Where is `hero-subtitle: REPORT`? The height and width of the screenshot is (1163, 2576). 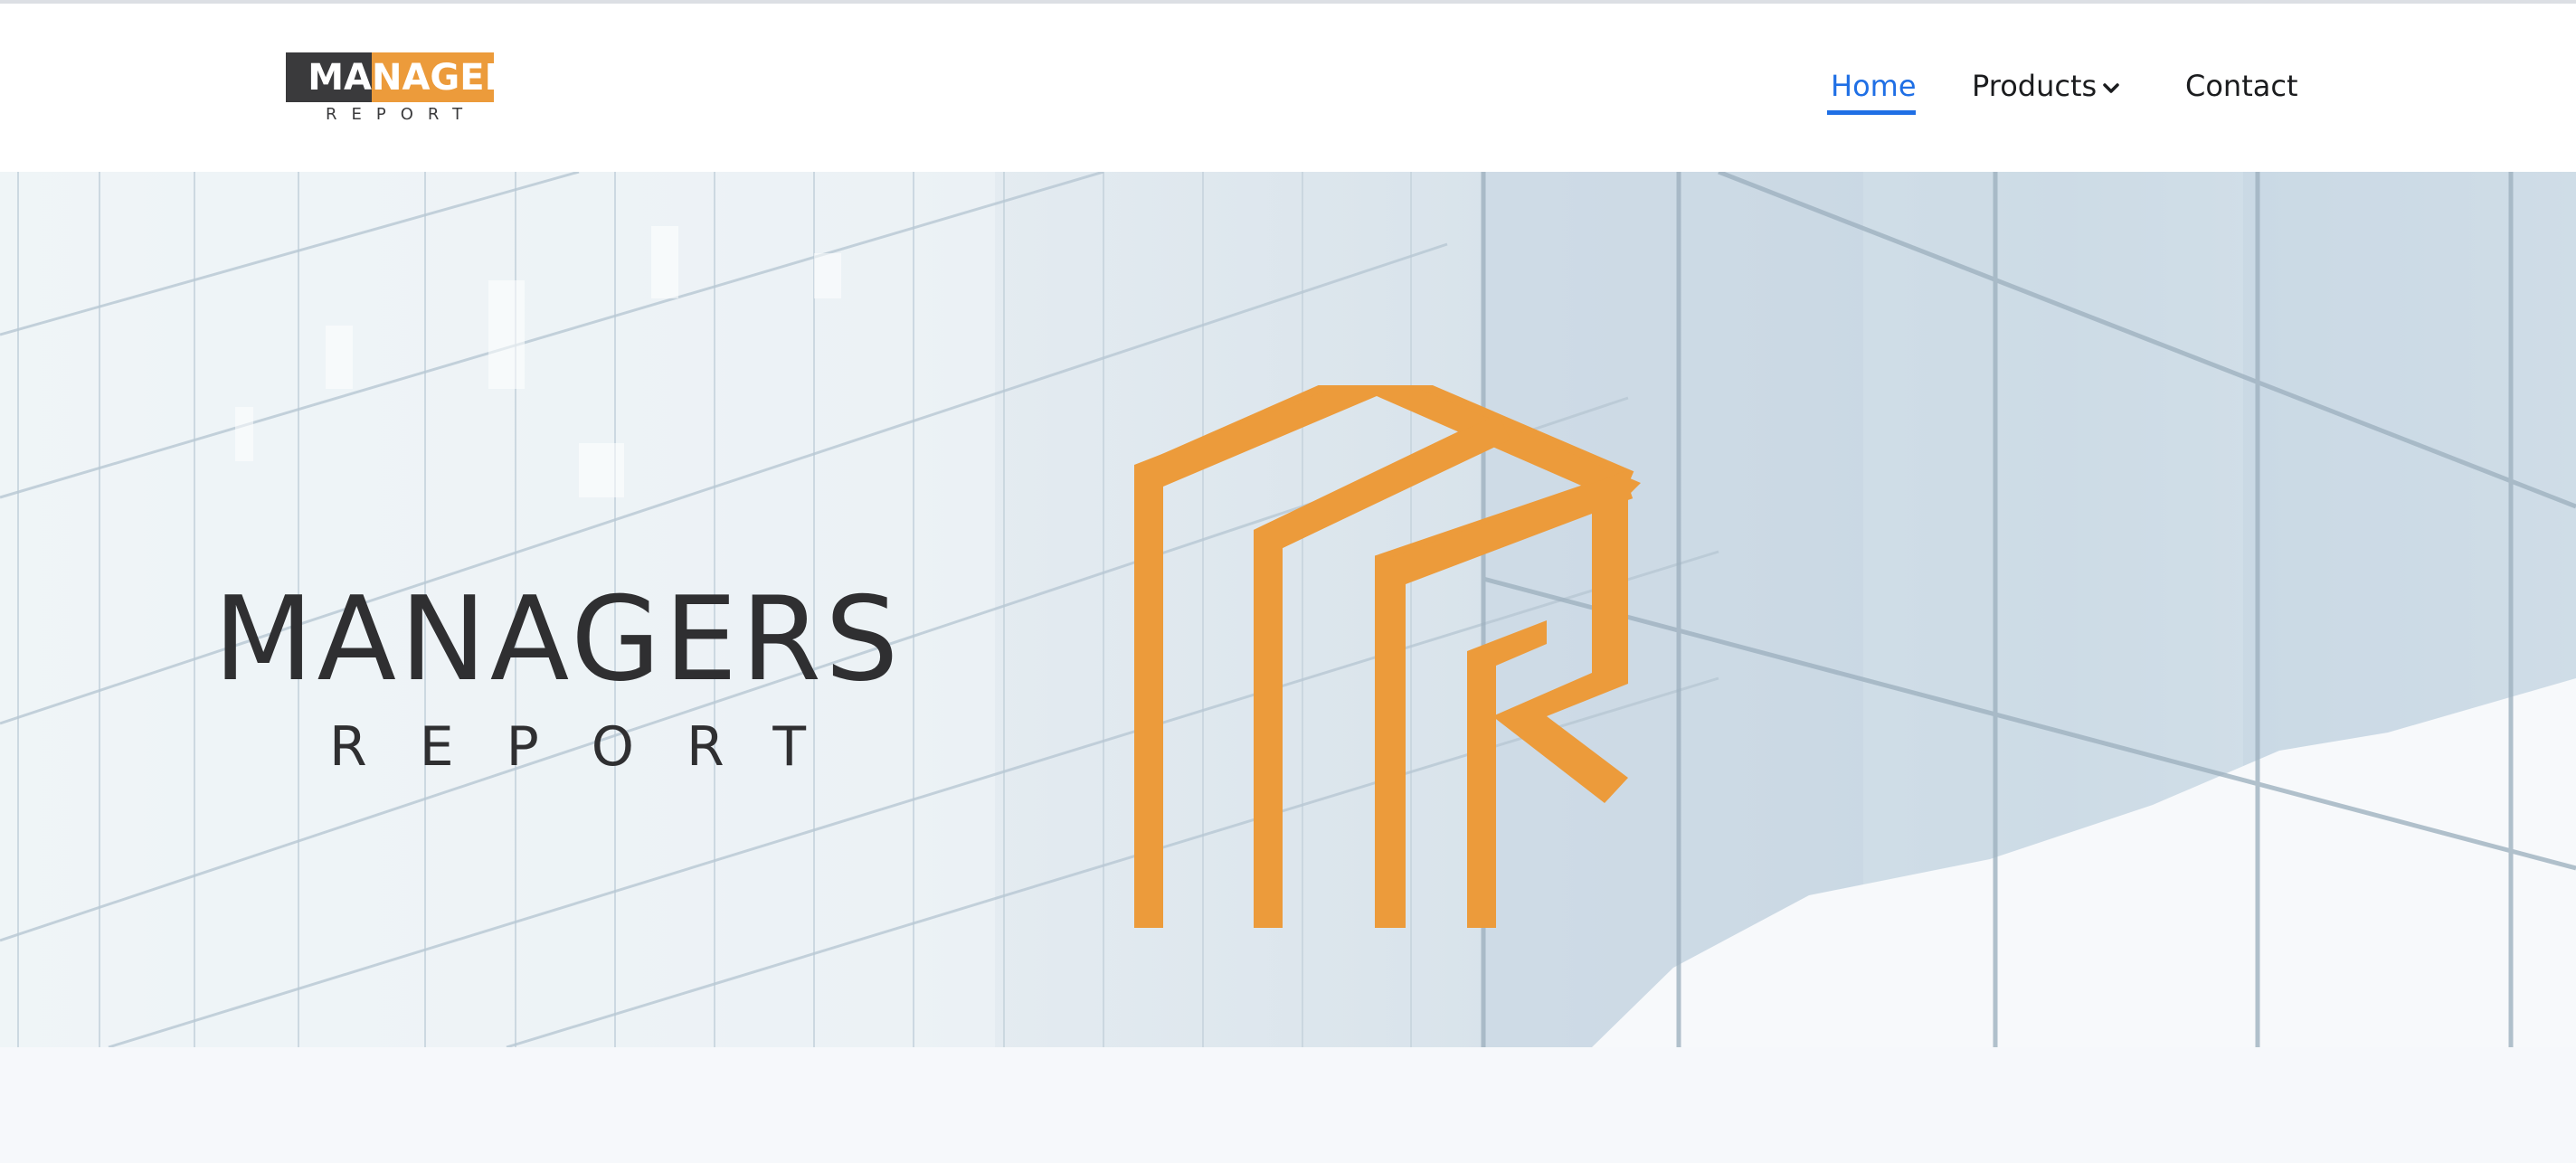
hero-subtitle: REPORT is located at coordinates (593, 747).